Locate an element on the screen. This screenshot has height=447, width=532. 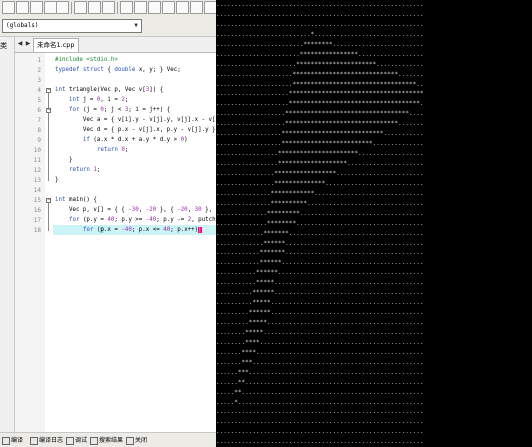
line-number: 14 is located at coordinates (37, 190).